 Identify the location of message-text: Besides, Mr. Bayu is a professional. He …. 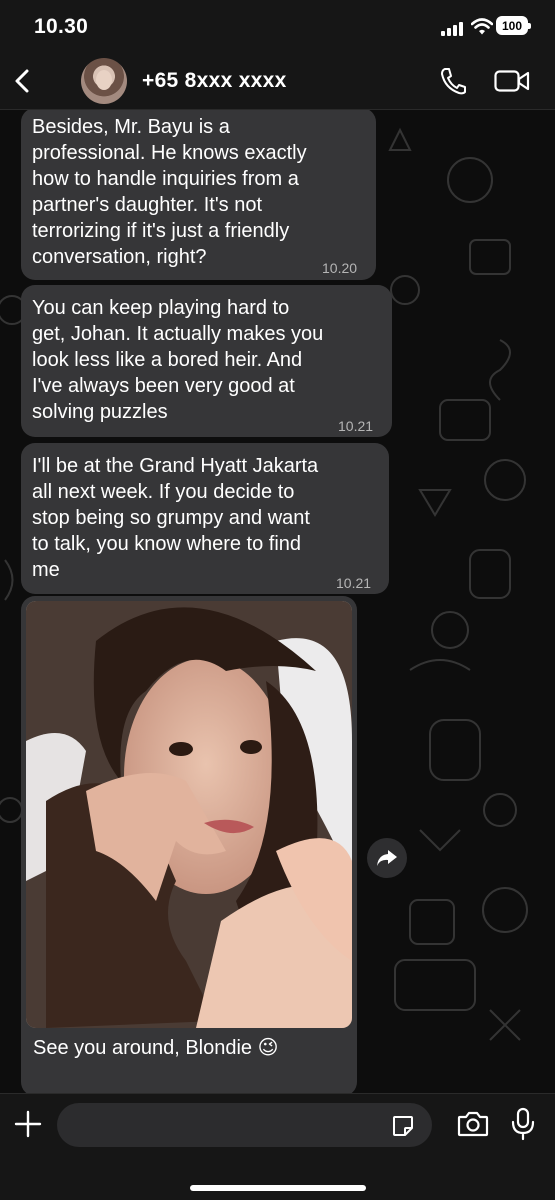
(169, 192).